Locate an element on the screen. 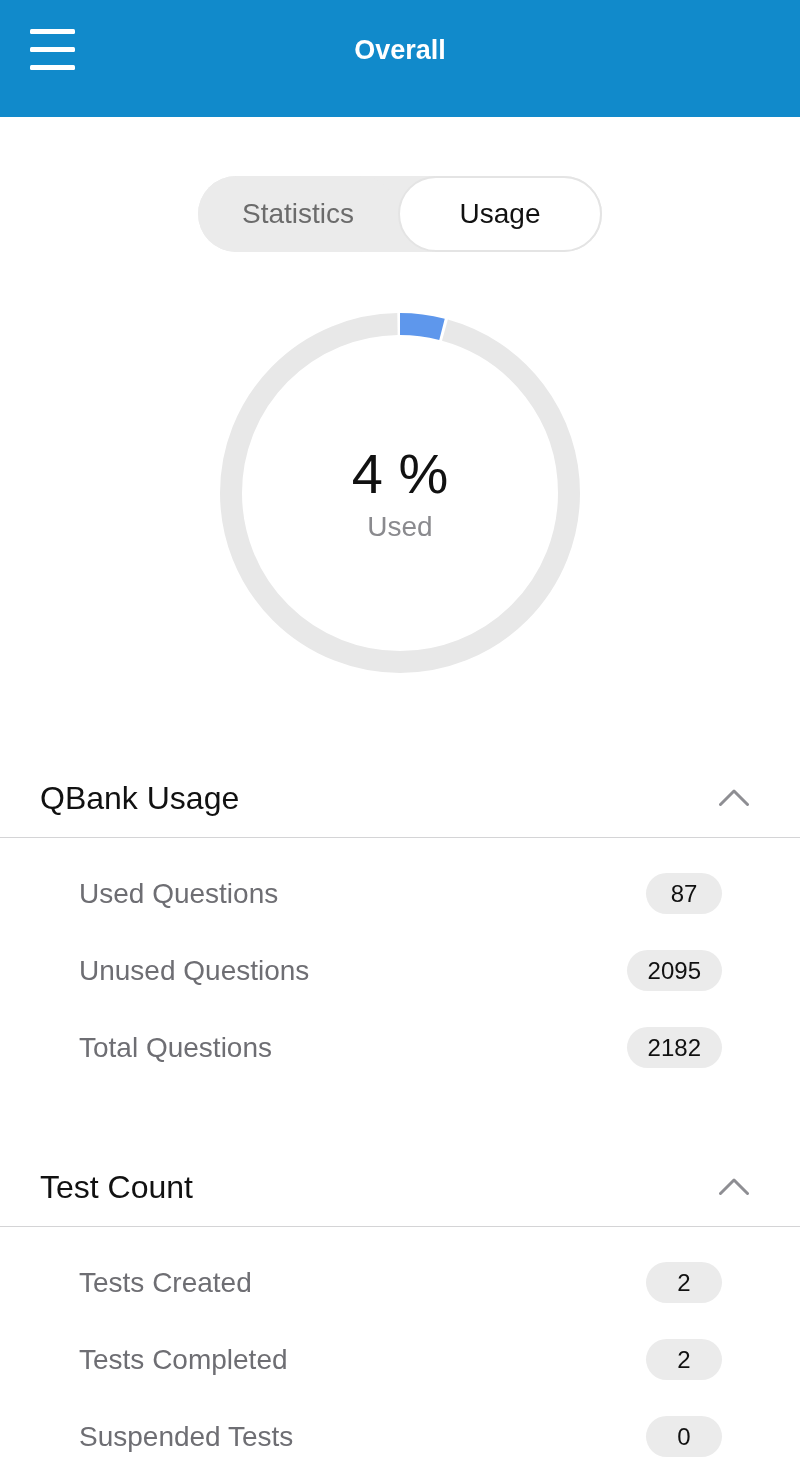 The image size is (800, 1479). stat-label: Tests Created is located at coordinates (165, 1282).